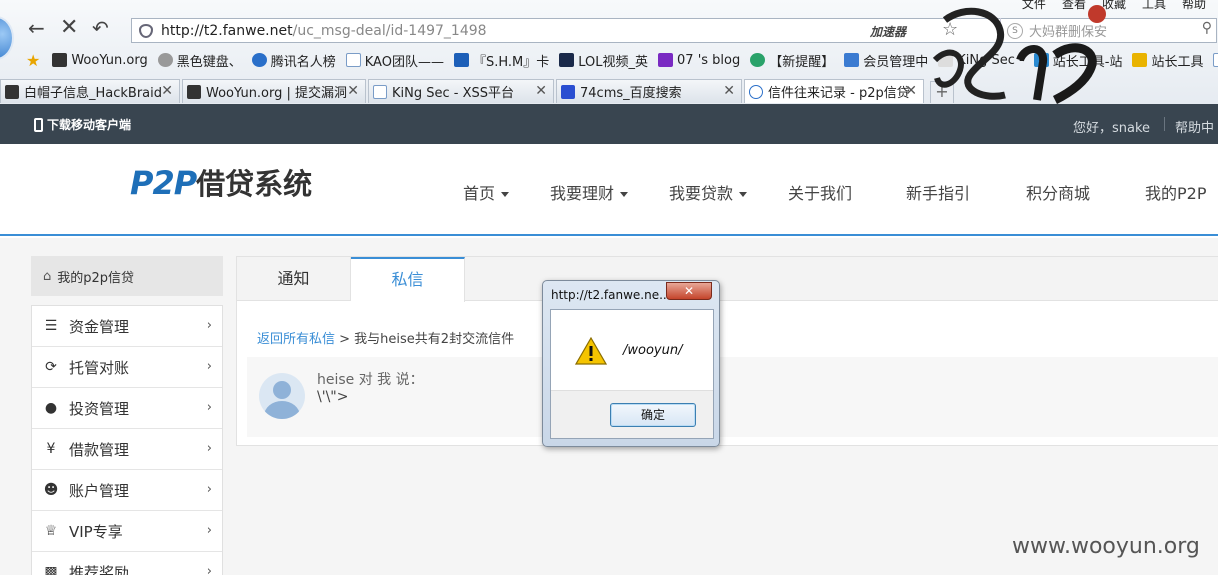 This screenshot has width=1218, height=575. I want to click on bookmark-item: LOL视频_英, so click(603, 60).